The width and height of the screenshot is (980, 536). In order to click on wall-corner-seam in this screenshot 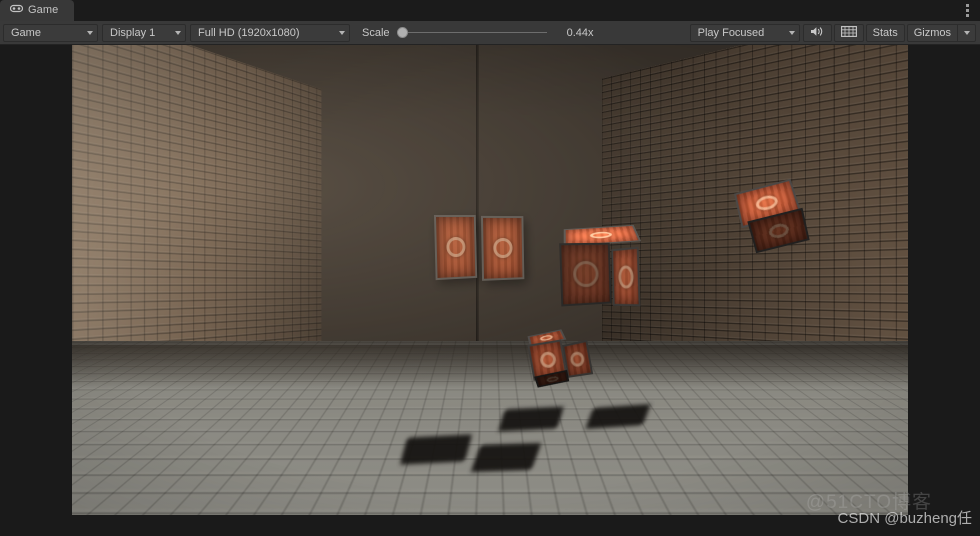, I will do `click(477, 205)`.